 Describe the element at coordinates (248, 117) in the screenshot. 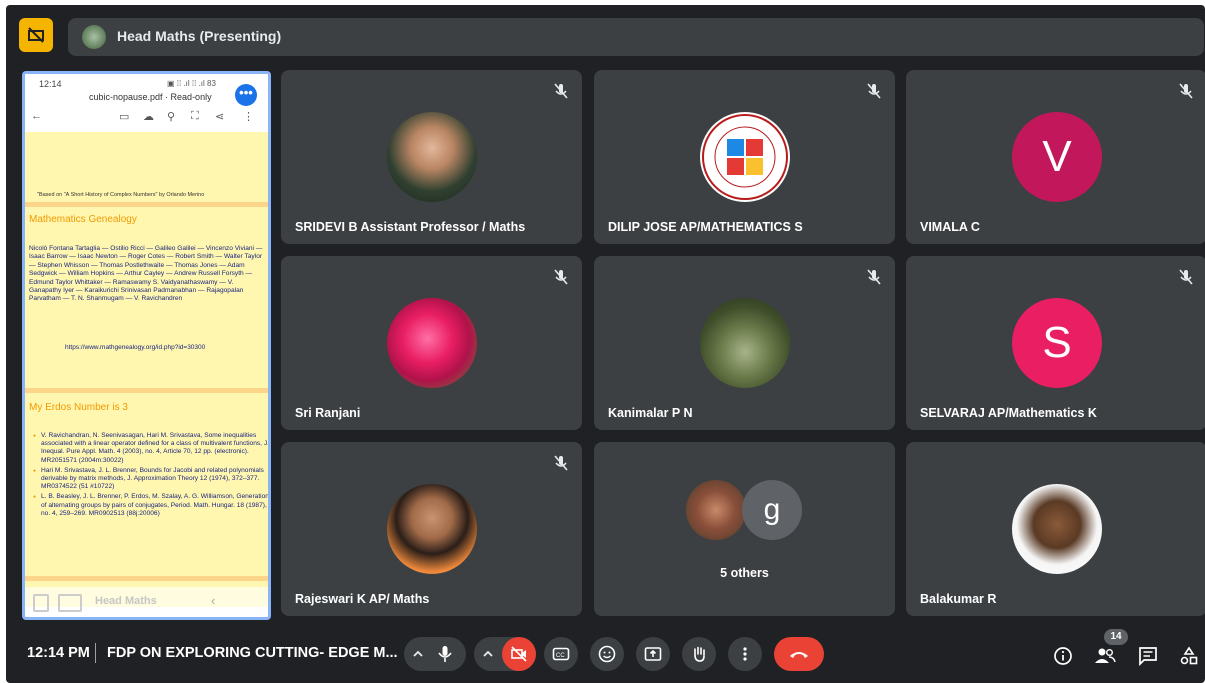

I see `overflow-menu-icon: ⋮` at that location.